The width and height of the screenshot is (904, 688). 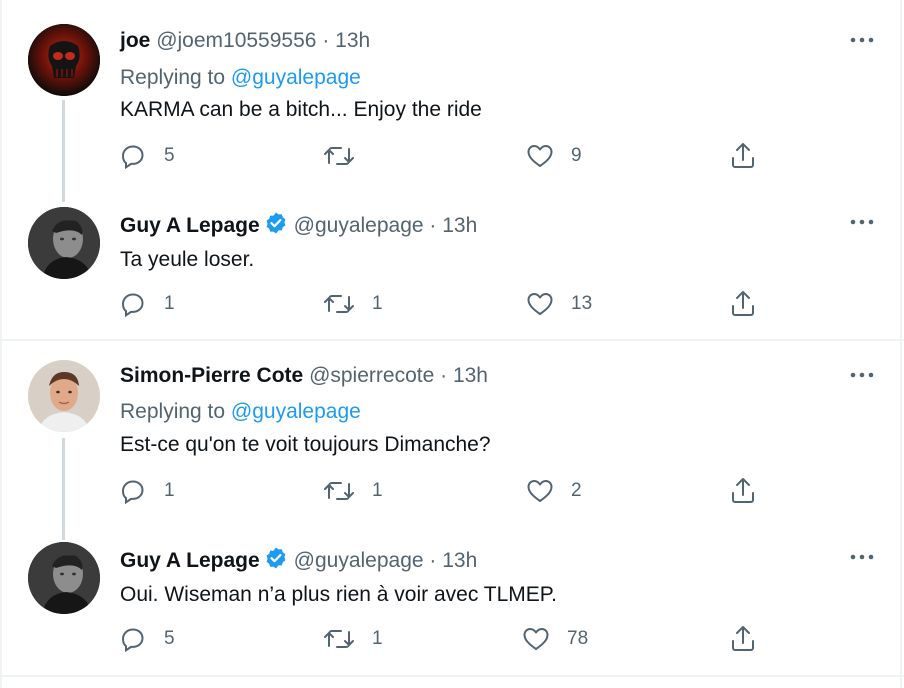 I want to click on display-name: Simon-Pierre Cote, so click(x=211, y=375).